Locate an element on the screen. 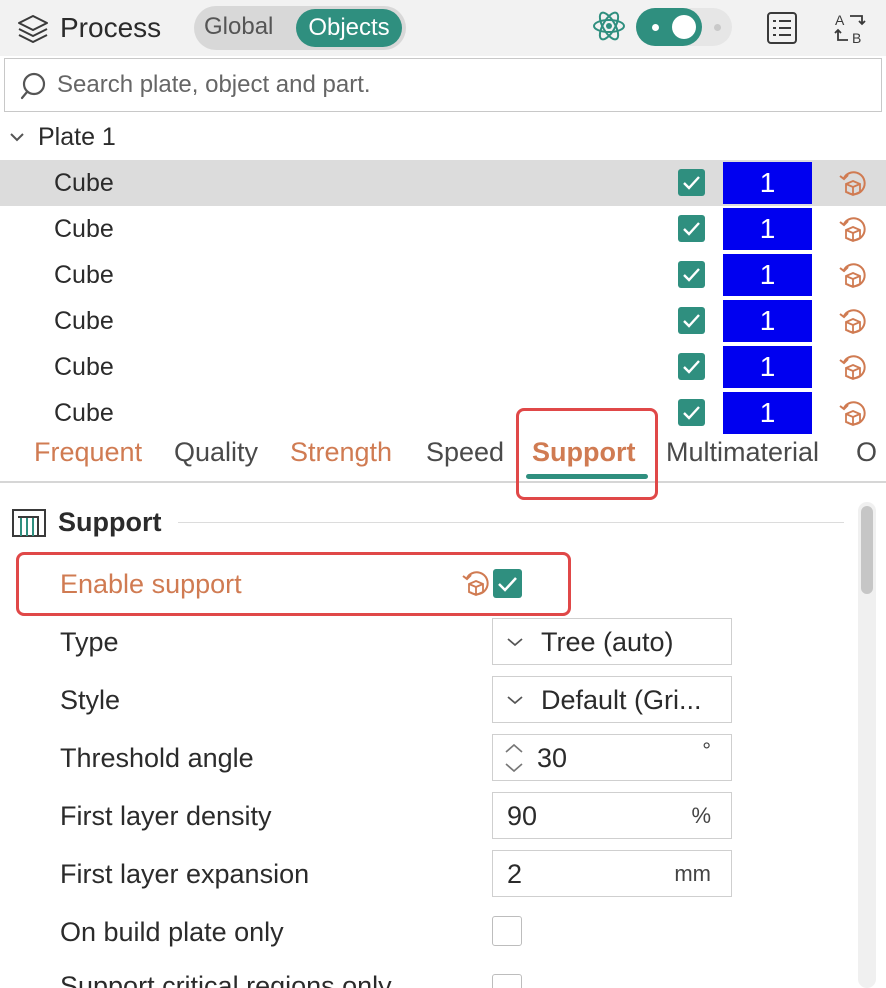  plate-tree-item: Plate 1 is located at coordinates (443, 137).